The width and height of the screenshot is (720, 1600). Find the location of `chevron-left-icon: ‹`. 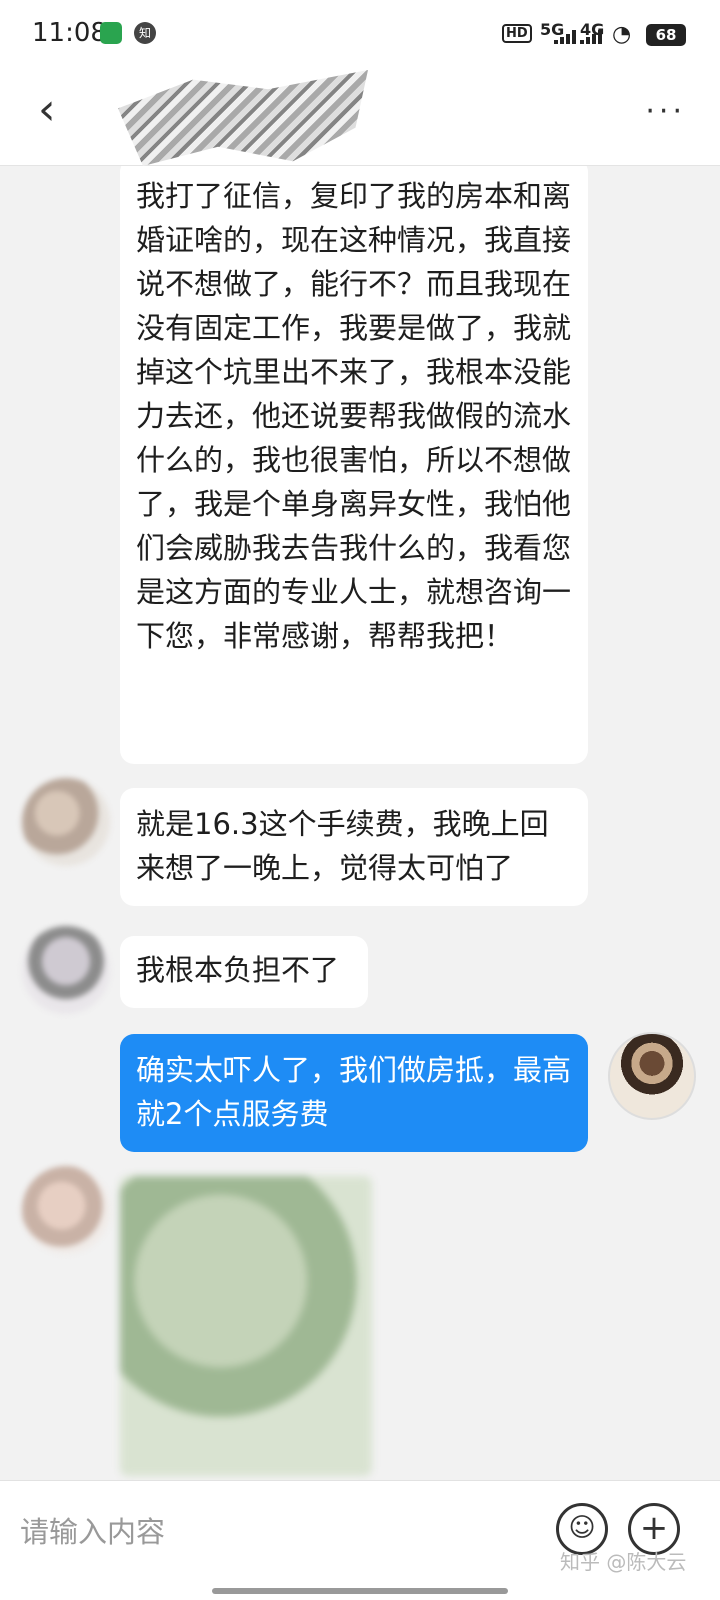

chevron-left-icon: ‹ is located at coordinates (47, 110).